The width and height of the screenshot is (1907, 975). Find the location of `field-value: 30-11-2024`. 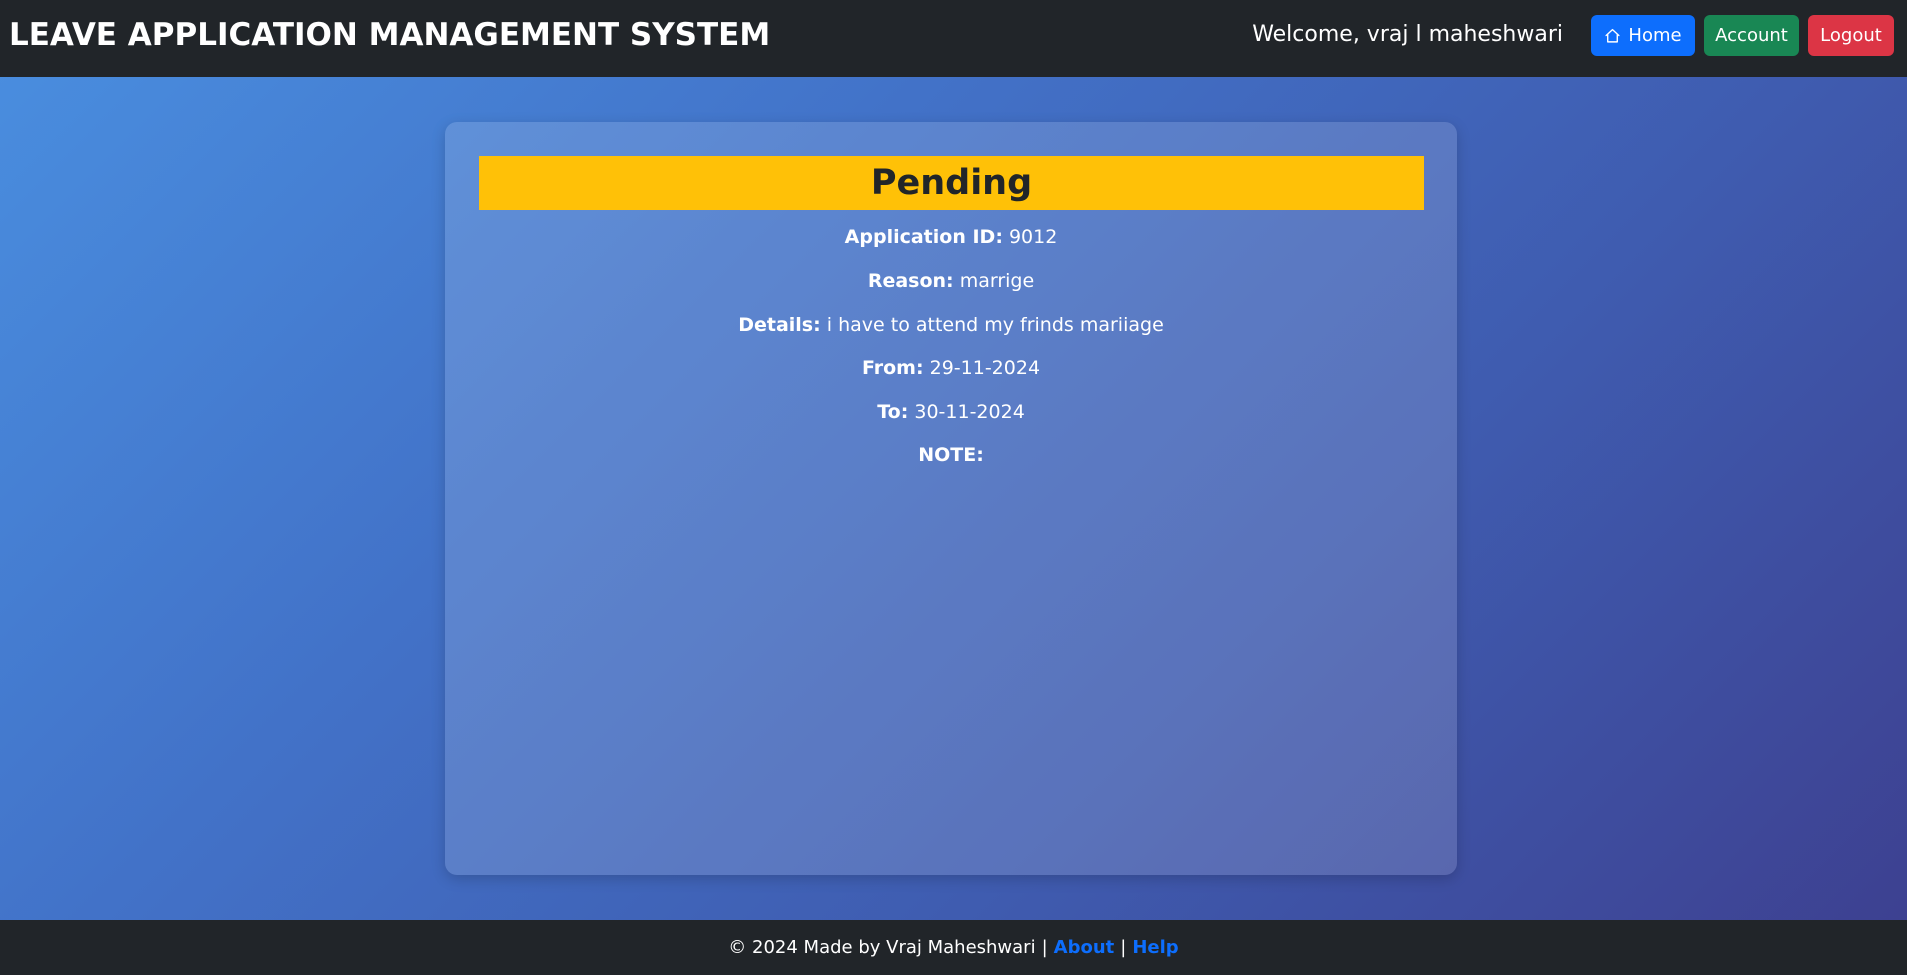

field-value: 30-11-2024 is located at coordinates (969, 412).